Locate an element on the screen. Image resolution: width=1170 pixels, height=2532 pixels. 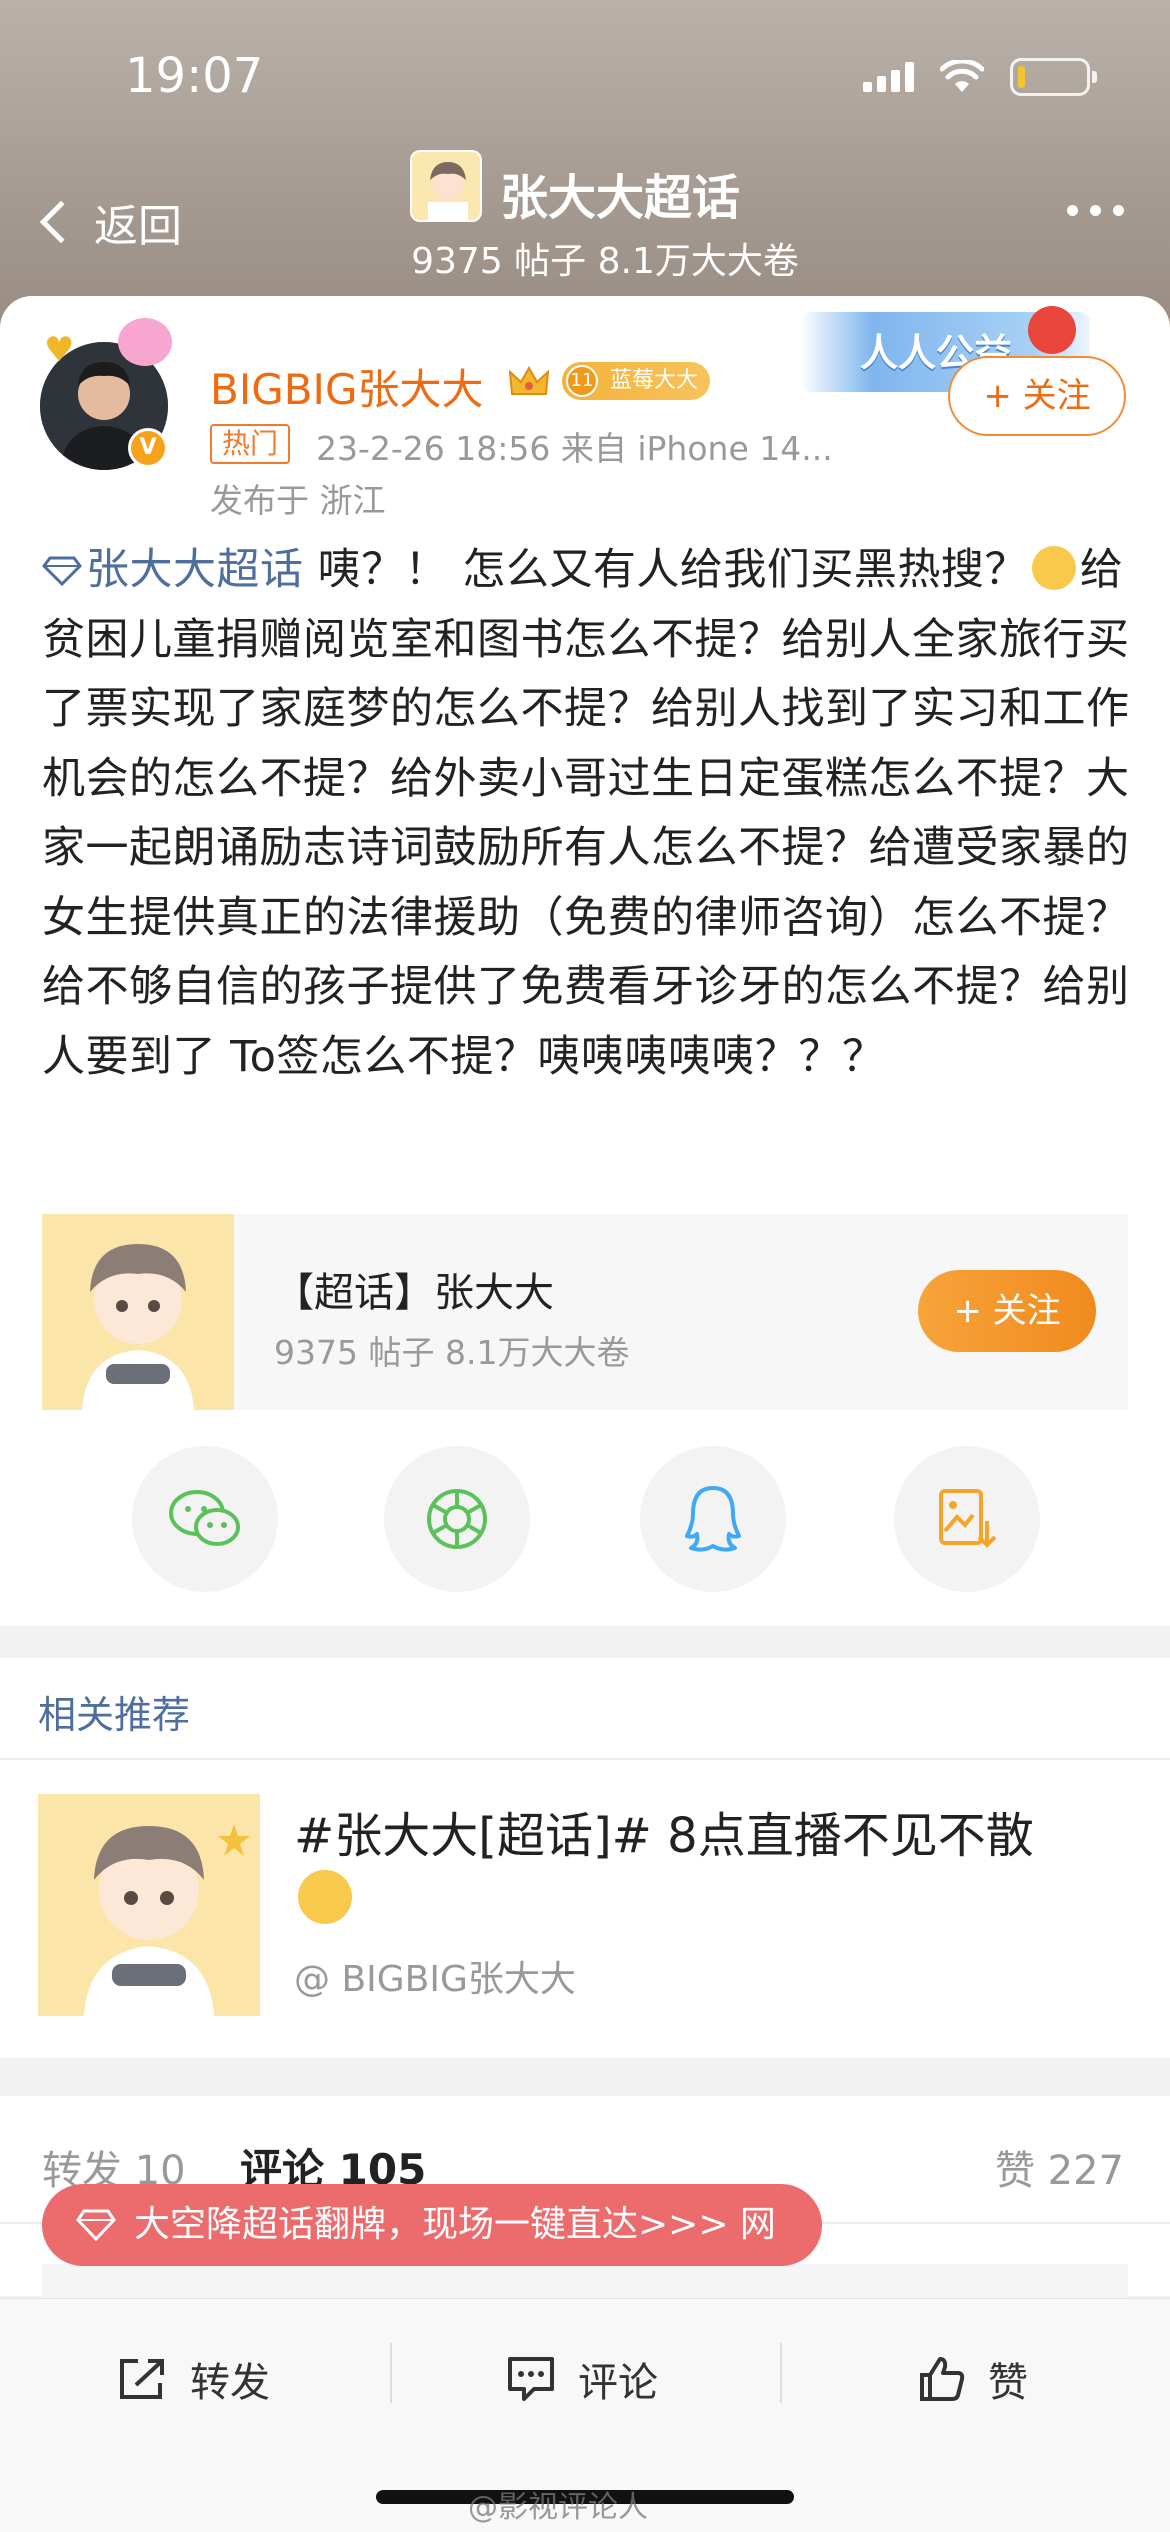
promo-toast: 大空降超话翻牌，现场一键直达>>> 网 is located at coordinates (432, 2225).